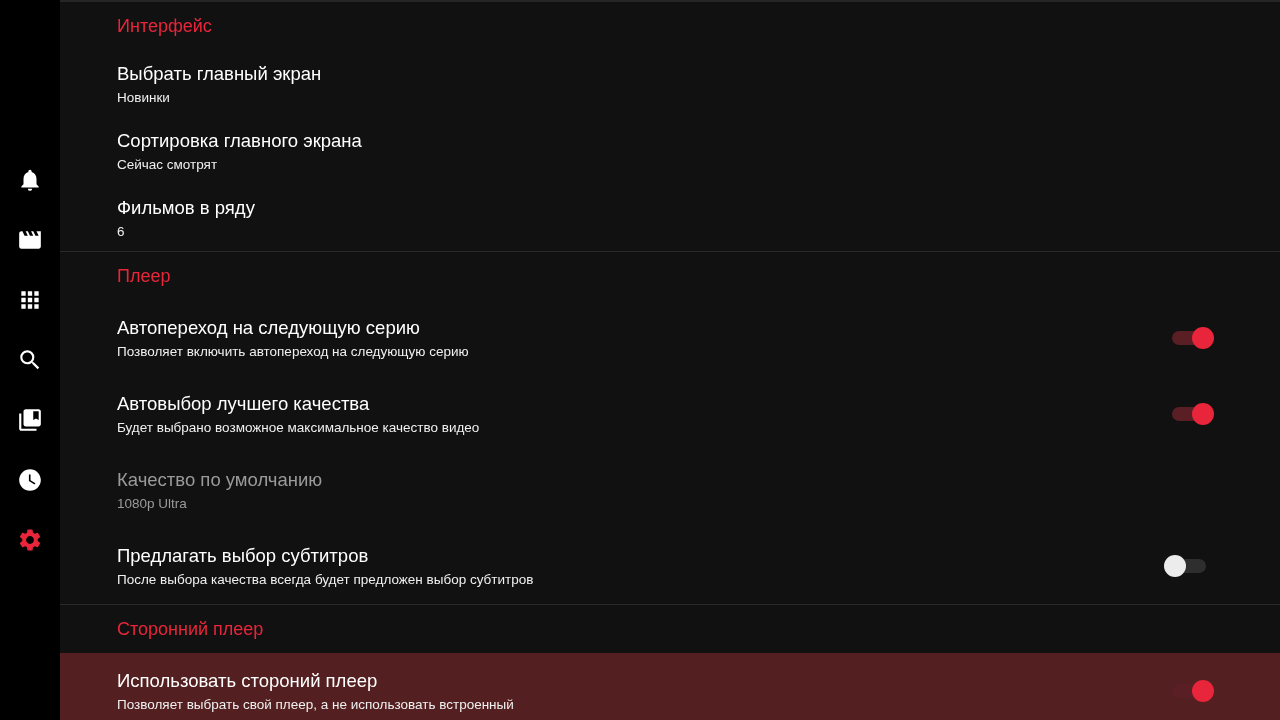  Describe the element at coordinates (244, 404) in the screenshot. I see `setting-title: Автовыбор лучшего качества` at that location.